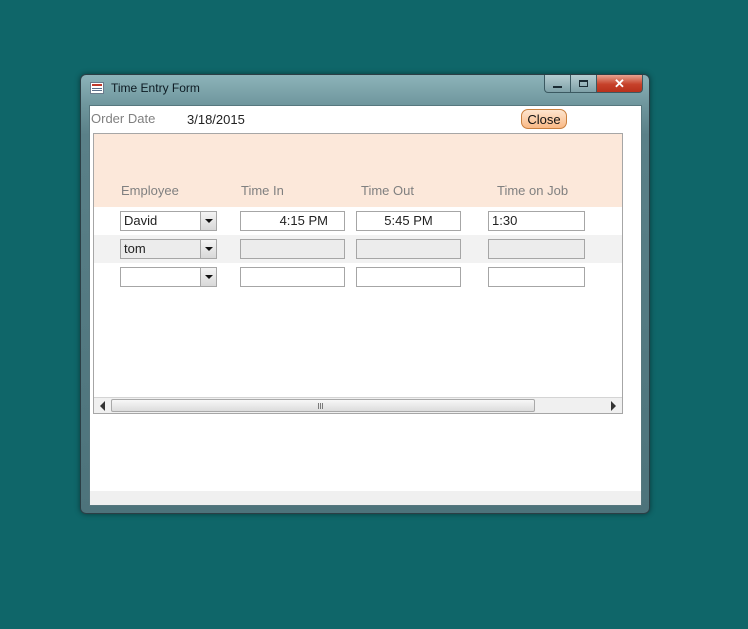  Describe the element at coordinates (365, 498) in the screenshot. I see `form-footer` at that location.